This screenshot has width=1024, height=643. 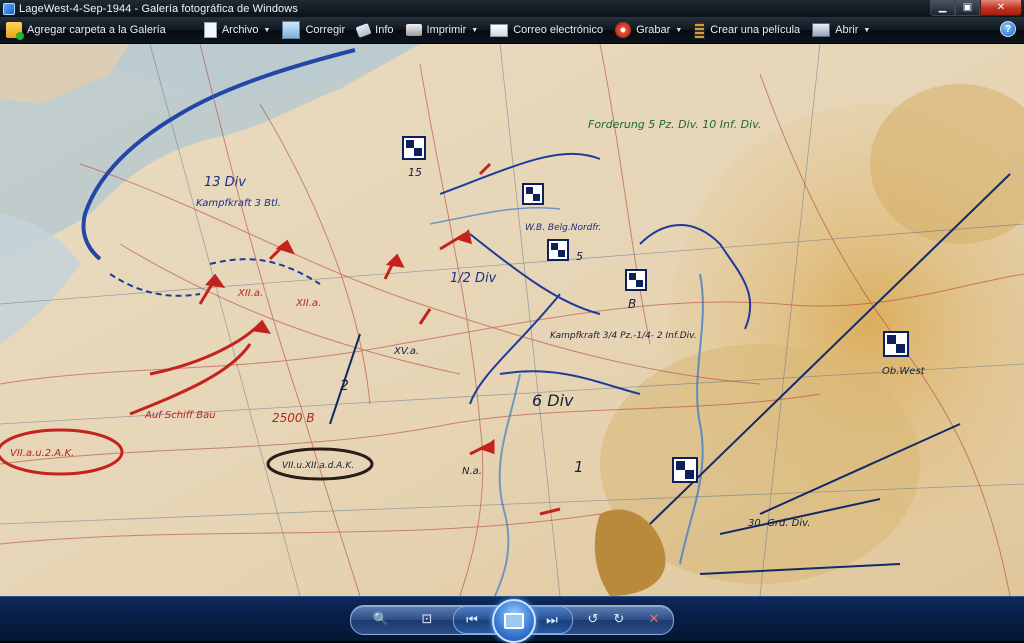 I want to click on slideshow-icon, so click(x=514, y=621).